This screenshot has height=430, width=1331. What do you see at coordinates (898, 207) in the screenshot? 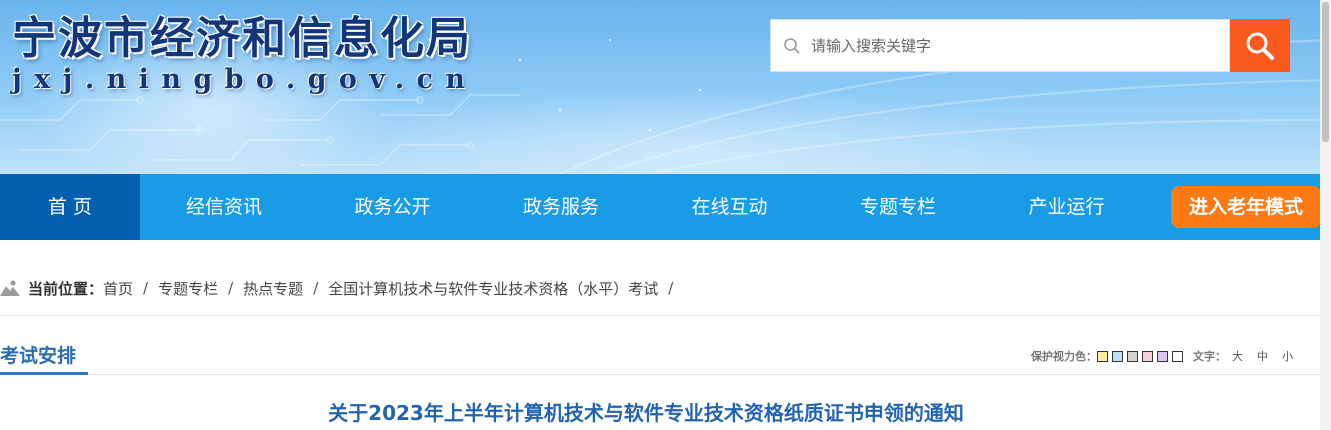
I see `nav-item-special: 专题专栏` at bounding box center [898, 207].